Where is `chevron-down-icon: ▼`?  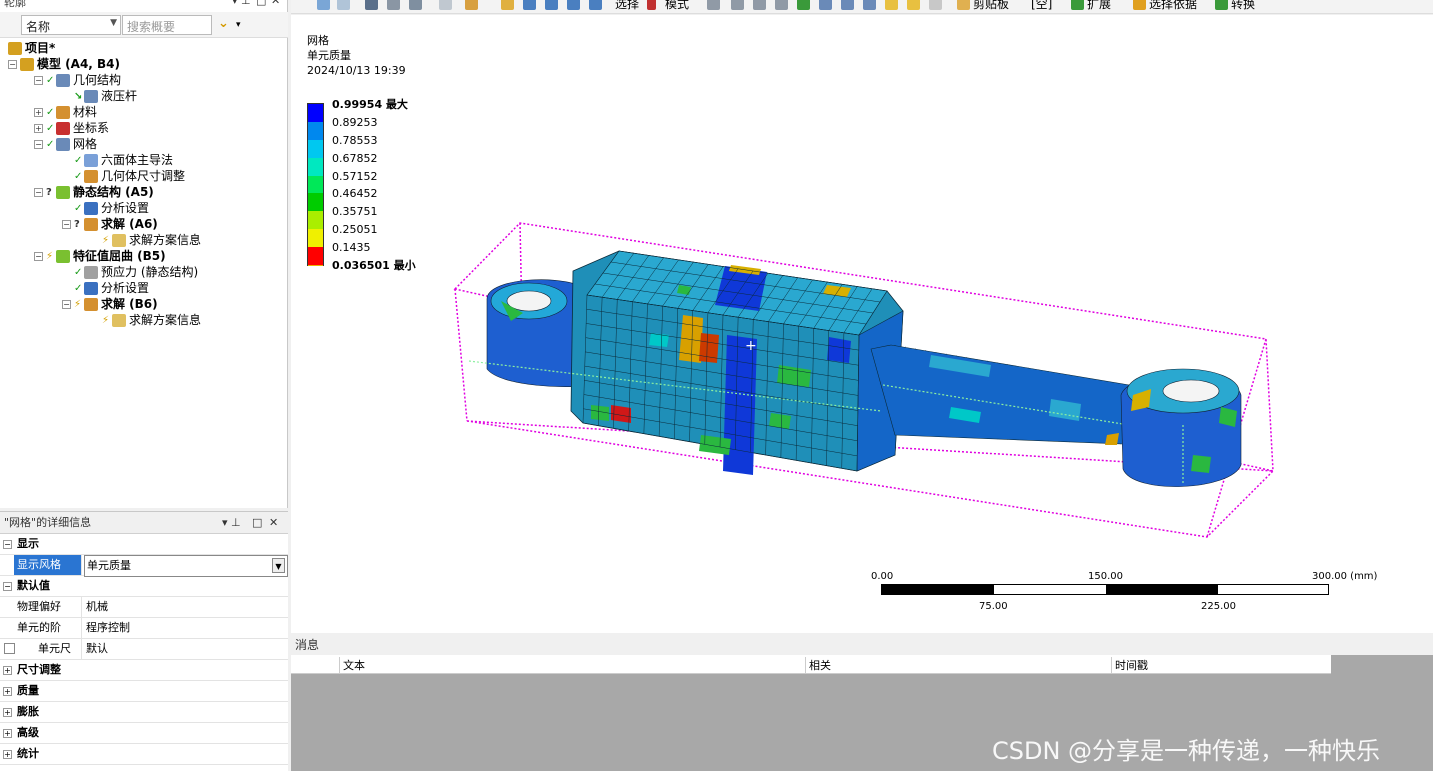 chevron-down-icon: ▼ is located at coordinates (278, 565).